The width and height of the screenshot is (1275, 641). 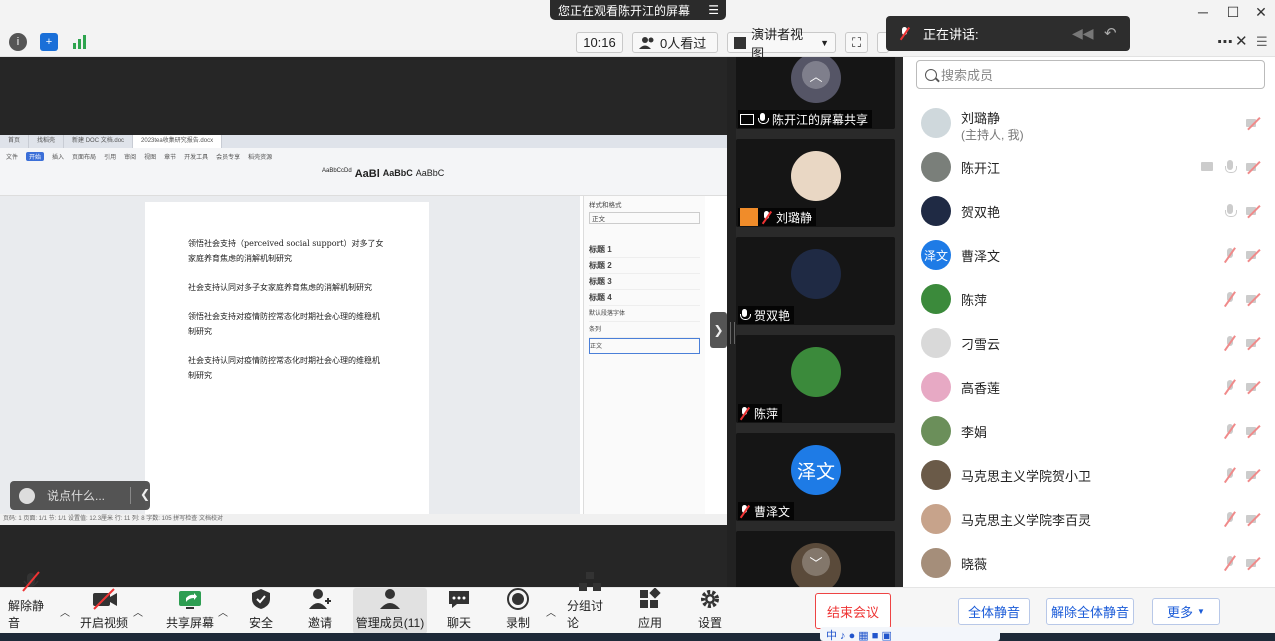 I want to click on member-row: 刘璐静 (主持人, 我), so click(x=1089, y=123).